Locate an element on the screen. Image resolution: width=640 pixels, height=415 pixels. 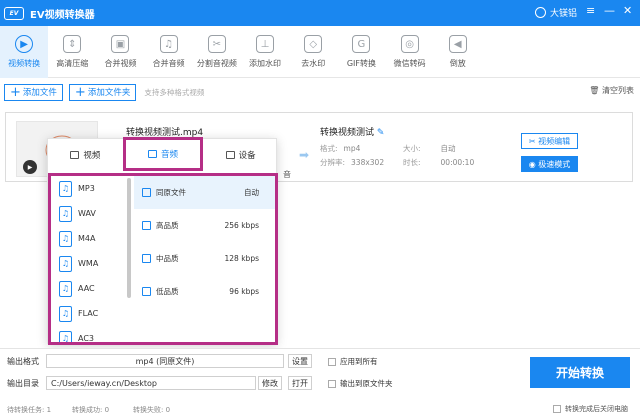
format-item-flac: ♫ FLAC is located at coordinates (96, 313).